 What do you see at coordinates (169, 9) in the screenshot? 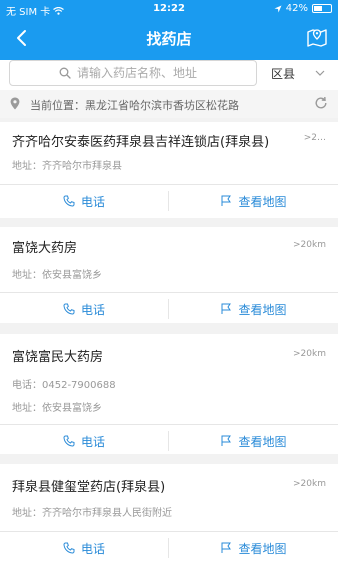
I see `status-bar: 无 SIM 卡 12:22 42%` at bounding box center [169, 9].